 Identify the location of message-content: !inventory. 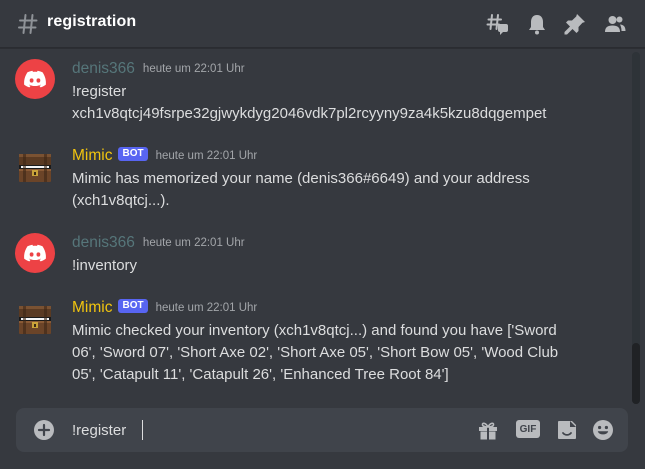
(342, 266).